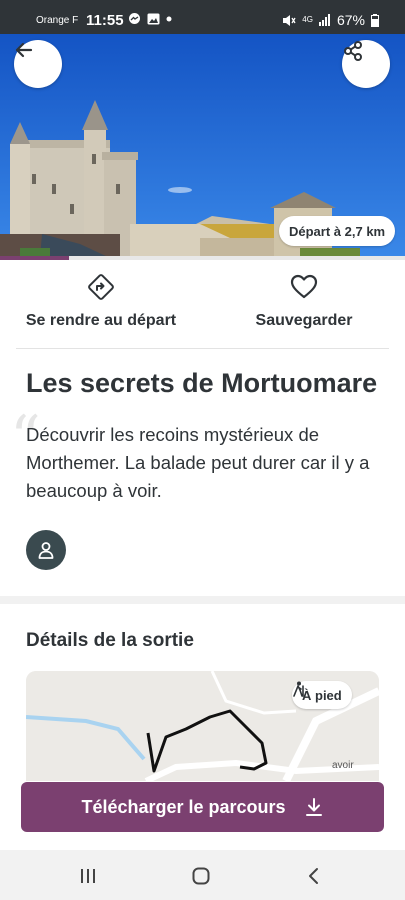  Describe the element at coordinates (304, 286) in the screenshot. I see `heart-icon` at that location.